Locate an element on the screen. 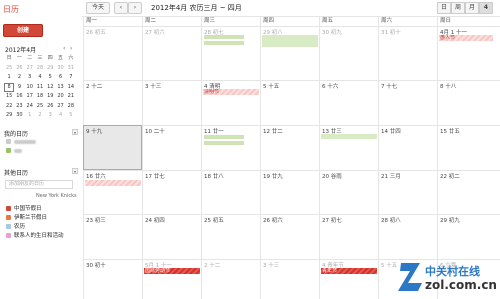 The image size is (500, 299). day-cell: 11 廿一 is located at coordinates (230, 147).